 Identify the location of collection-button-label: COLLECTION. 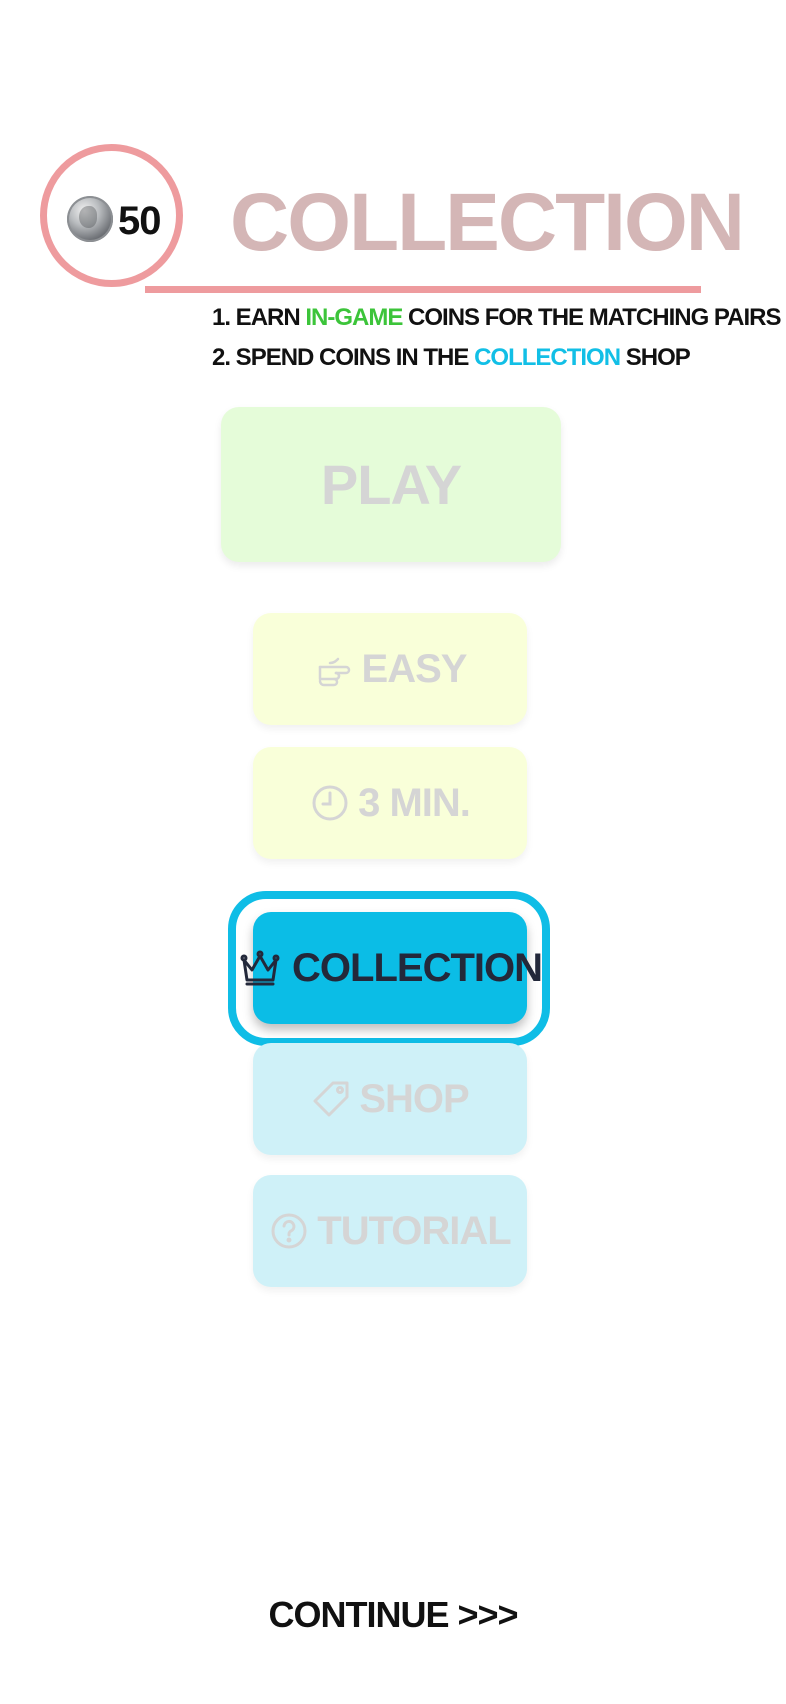
(417, 968).